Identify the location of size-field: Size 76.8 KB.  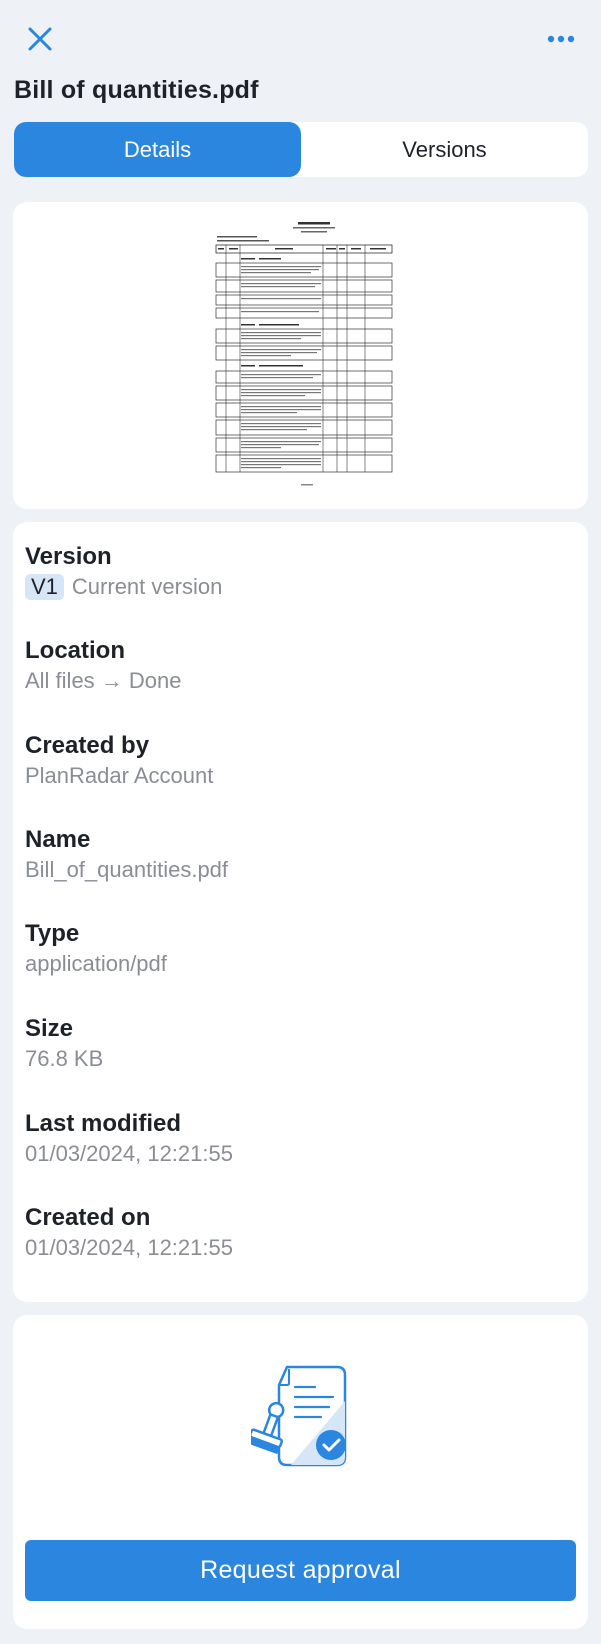
(300, 1044).